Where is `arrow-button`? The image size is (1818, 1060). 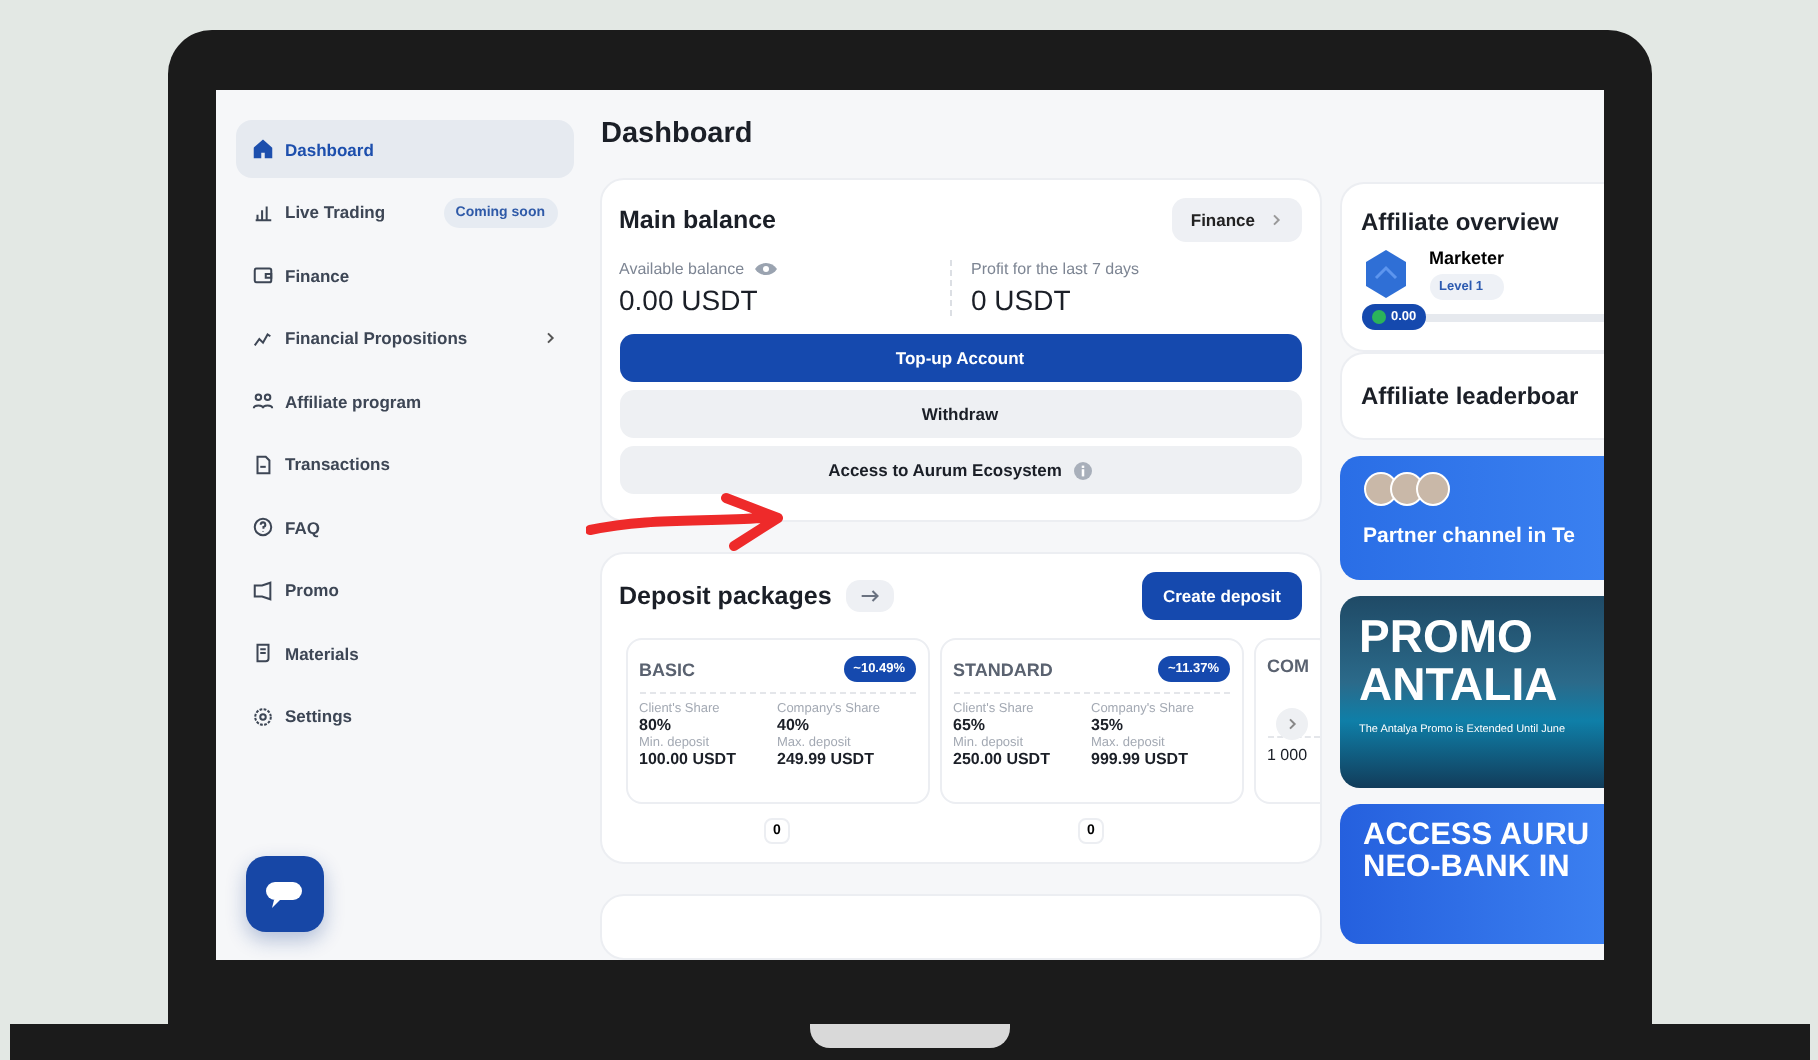 arrow-button is located at coordinates (869, 596).